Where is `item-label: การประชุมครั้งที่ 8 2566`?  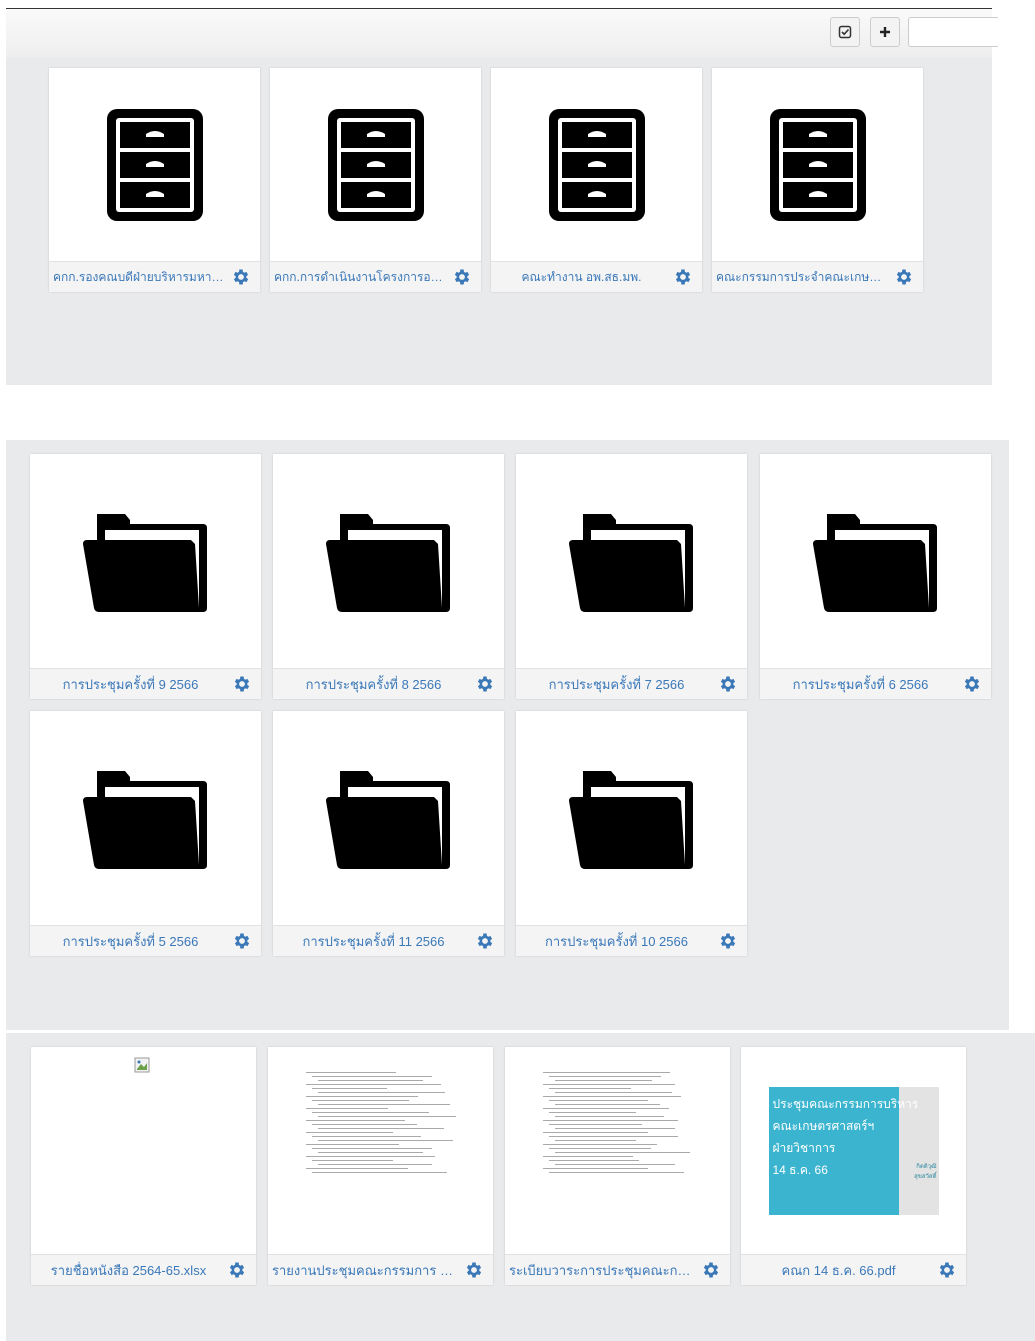
item-label: การประชุมครั้งที่ 8 2566 is located at coordinates (373, 684).